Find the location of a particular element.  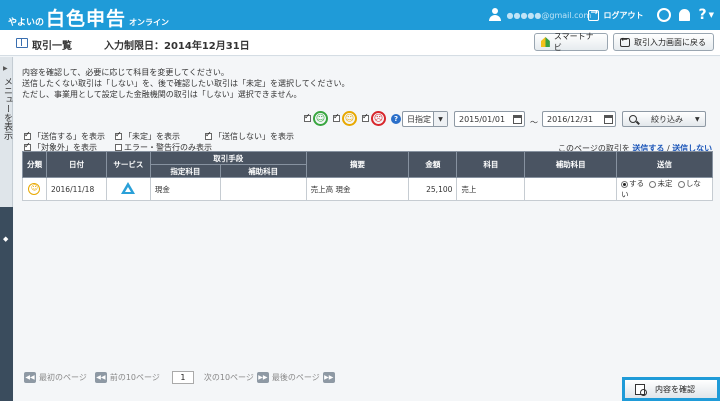

show-undecided-checkbox is located at coordinates (118, 135).